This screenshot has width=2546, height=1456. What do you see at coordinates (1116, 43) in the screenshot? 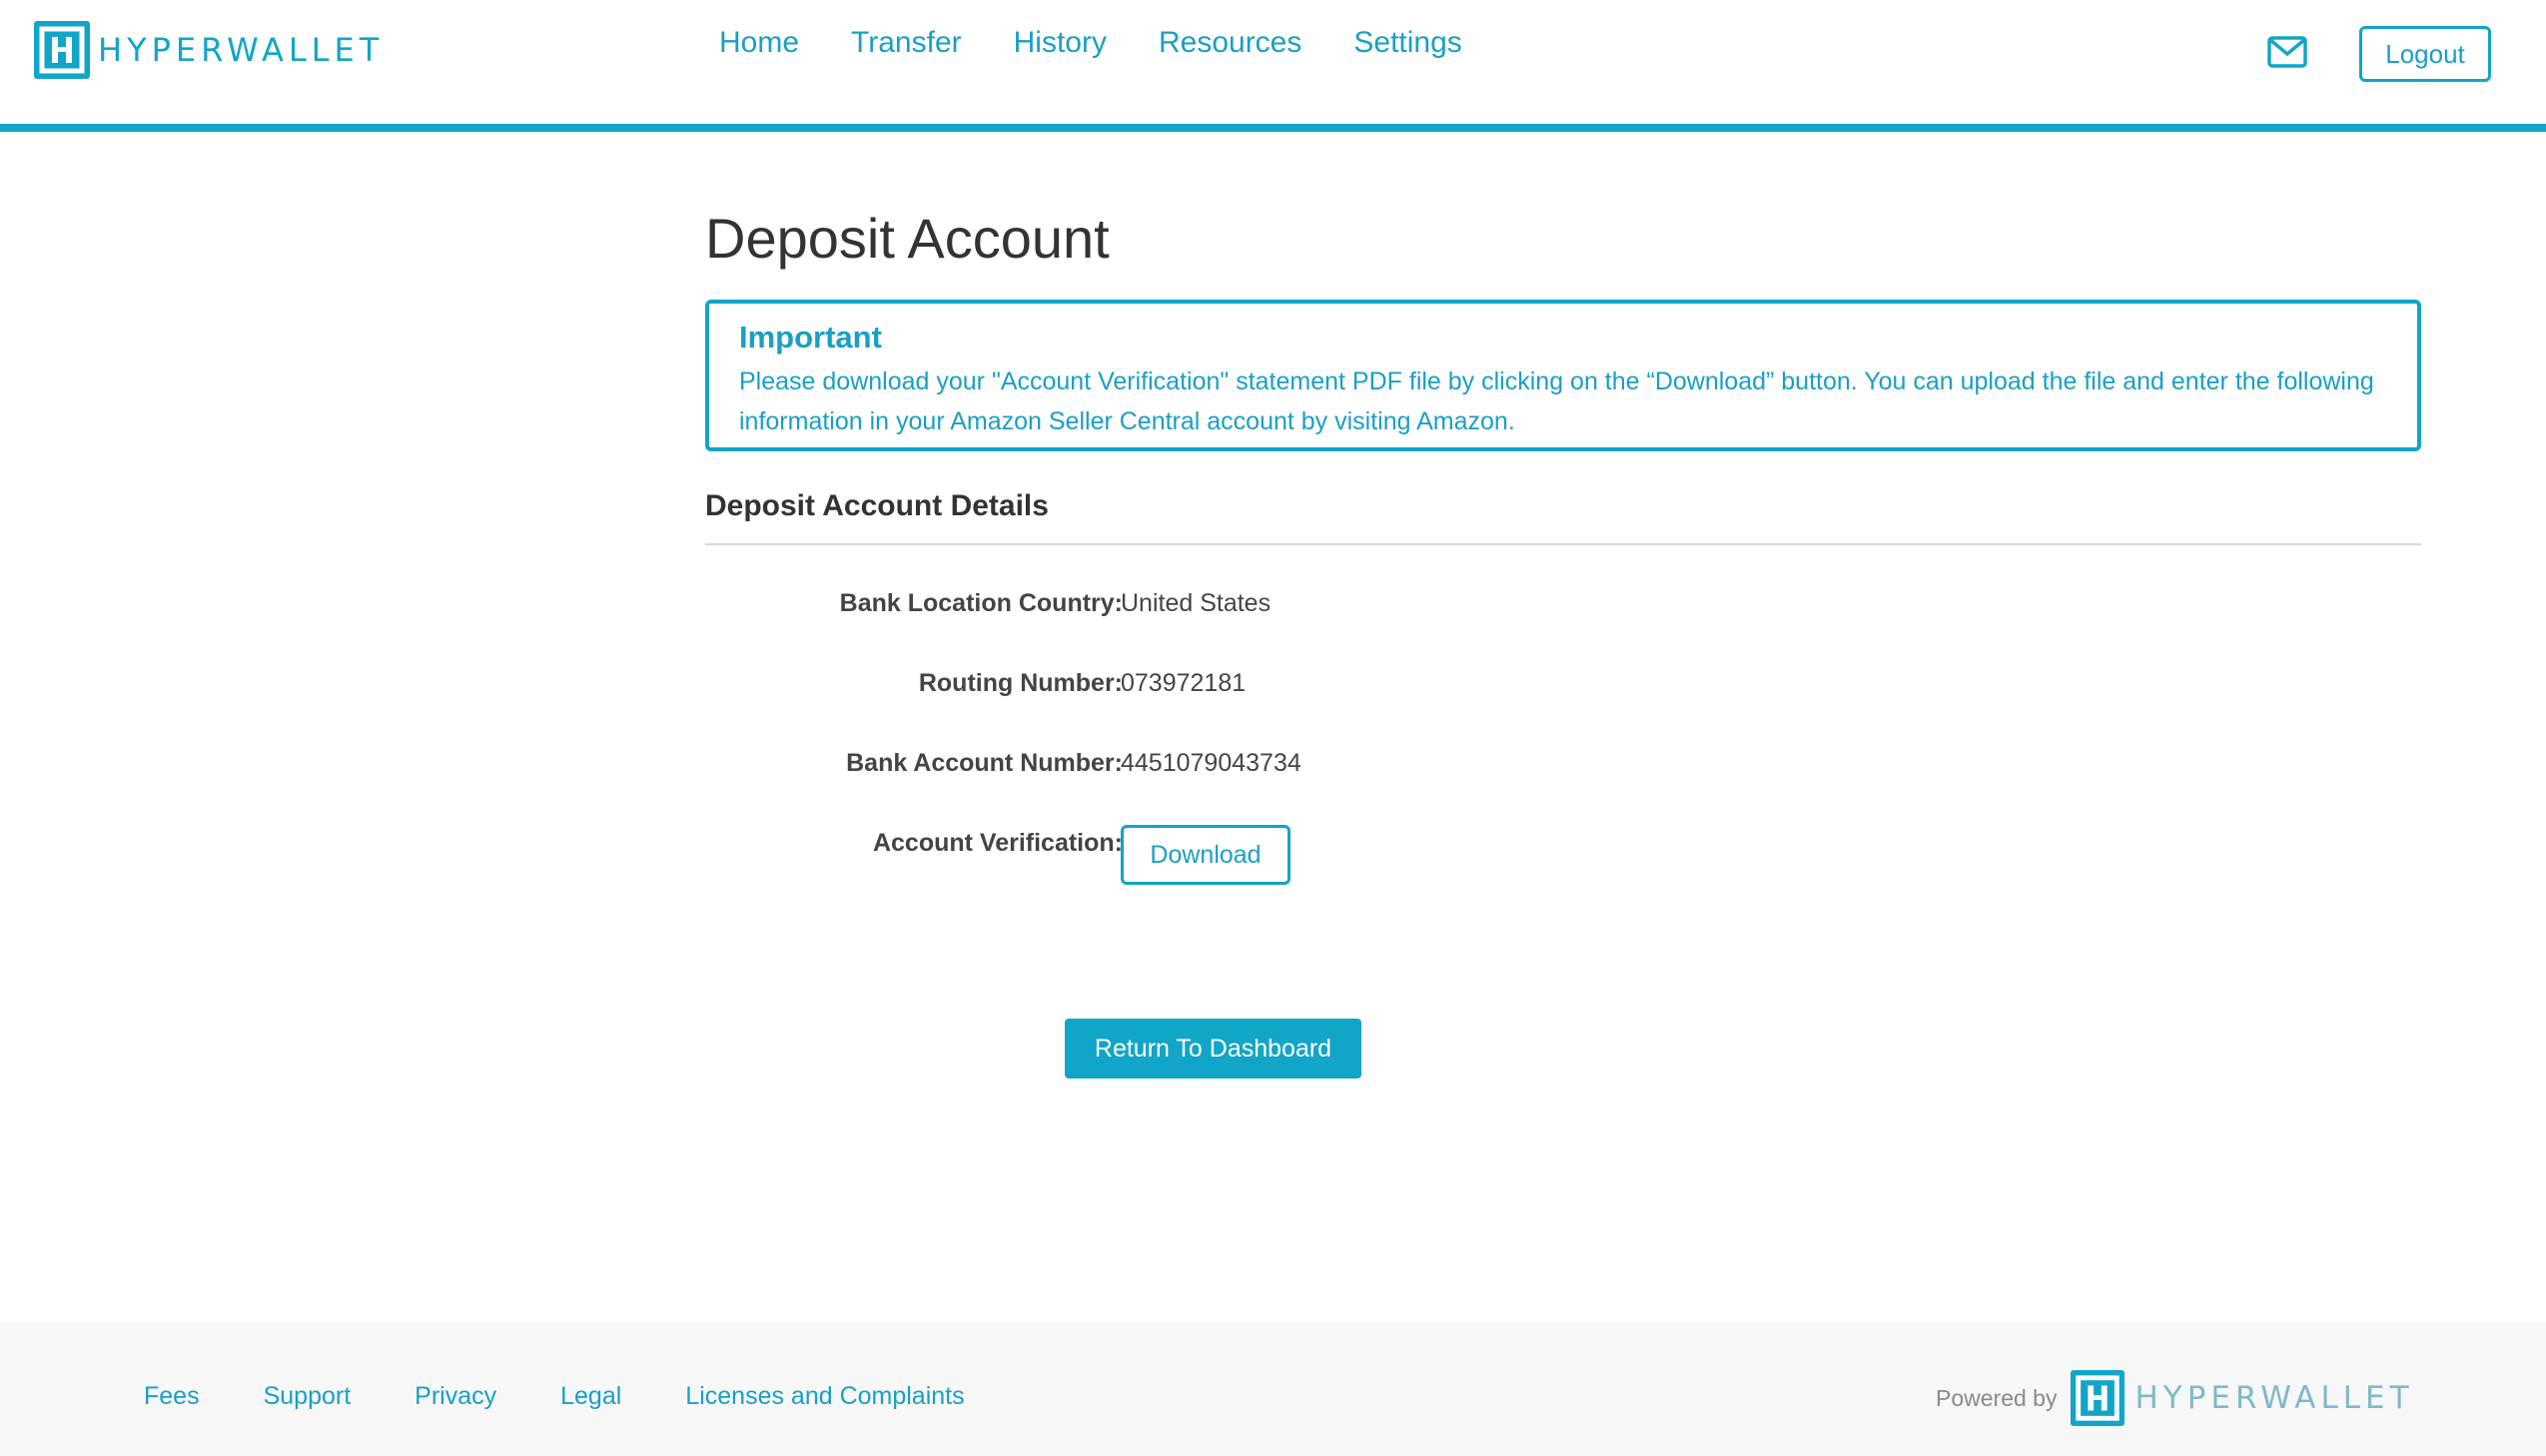
I see `main-nav: Home Transfer History Resources Settings` at bounding box center [1116, 43].